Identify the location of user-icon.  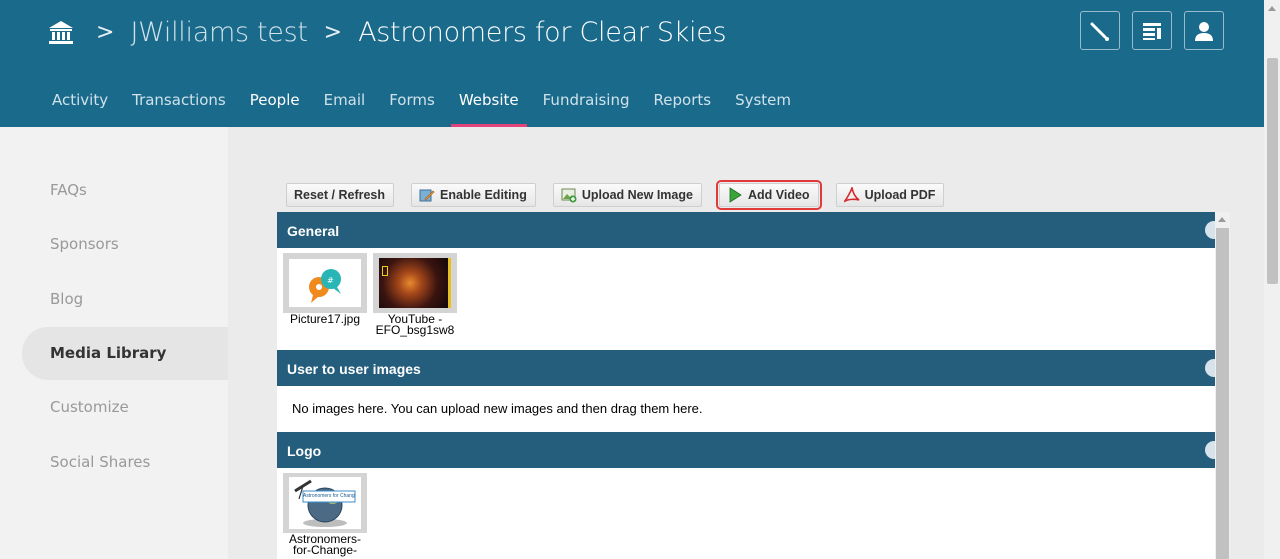
(1204, 31).